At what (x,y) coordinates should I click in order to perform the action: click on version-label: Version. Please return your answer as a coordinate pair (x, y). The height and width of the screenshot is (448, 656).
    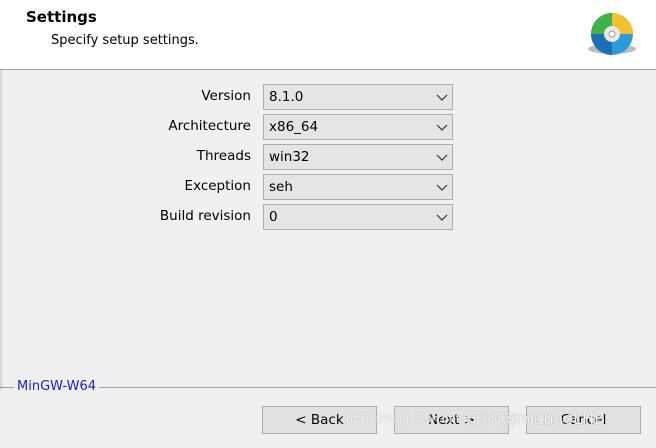
    Looking at the image, I should click on (226, 96).